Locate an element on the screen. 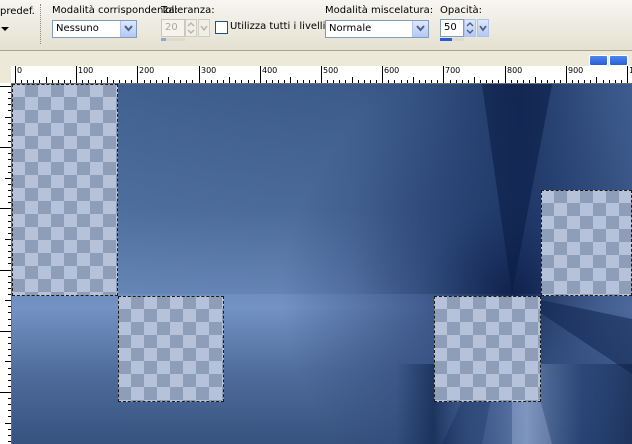 The height and width of the screenshot is (444, 632). ruler-label: 400 is located at coordinates (270, 70).